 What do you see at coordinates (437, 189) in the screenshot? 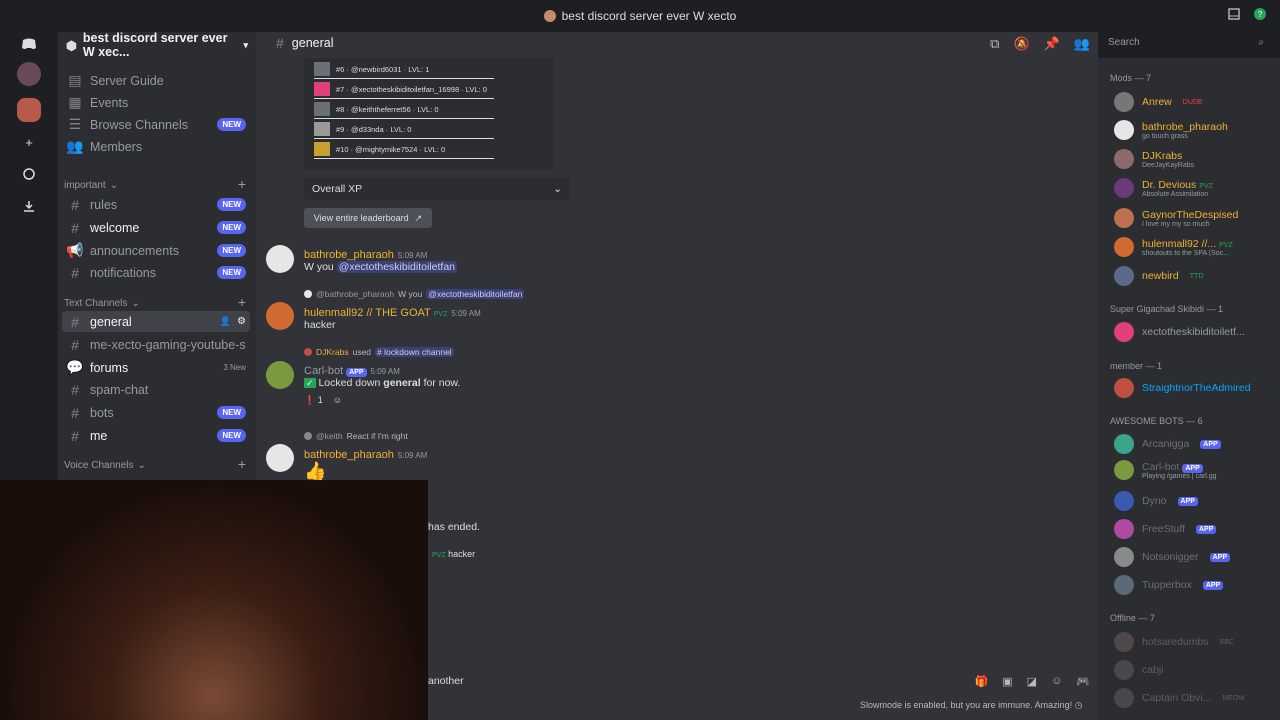
I see `leaderboard-select: Overall XP ⌄` at bounding box center [437, 189].